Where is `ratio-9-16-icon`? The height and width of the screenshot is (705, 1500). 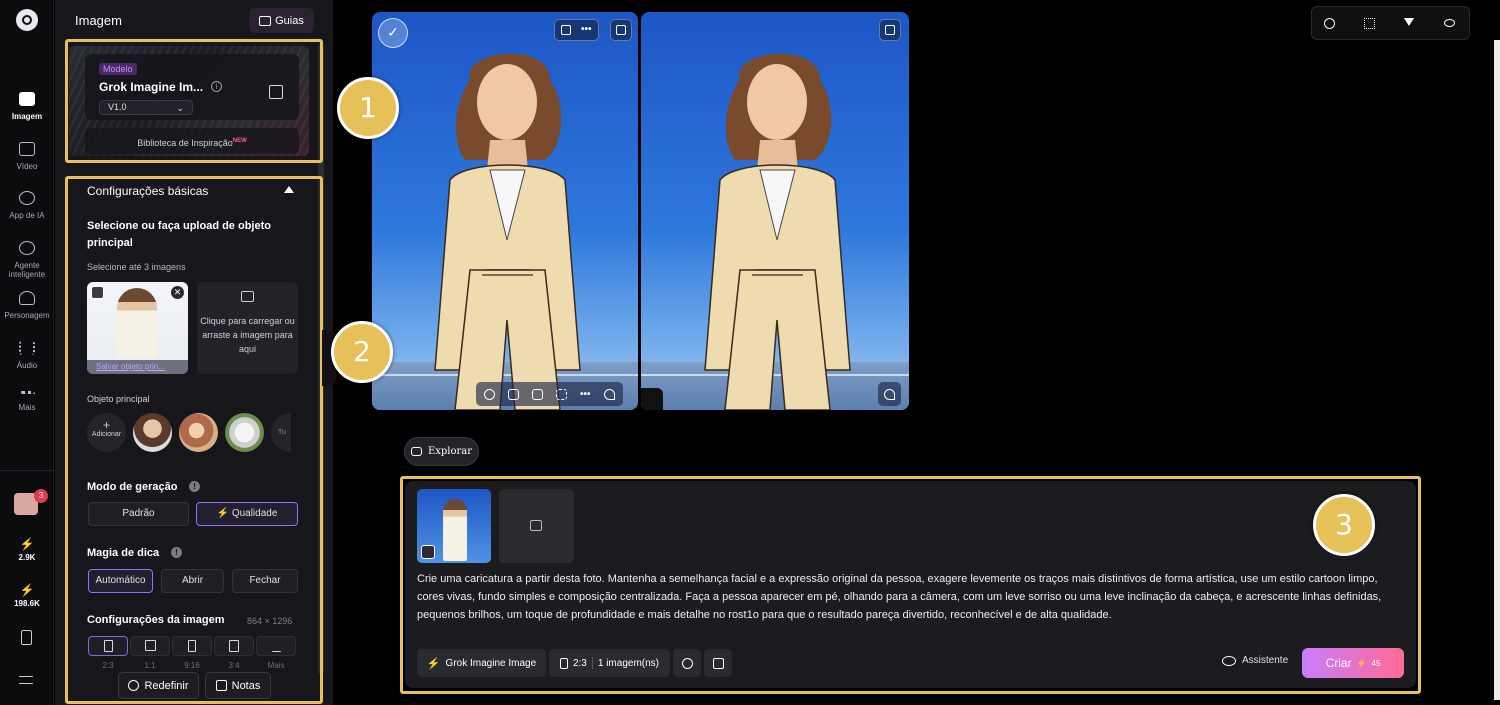
ratio-9-16-icon is located at coordinates (192, 646).